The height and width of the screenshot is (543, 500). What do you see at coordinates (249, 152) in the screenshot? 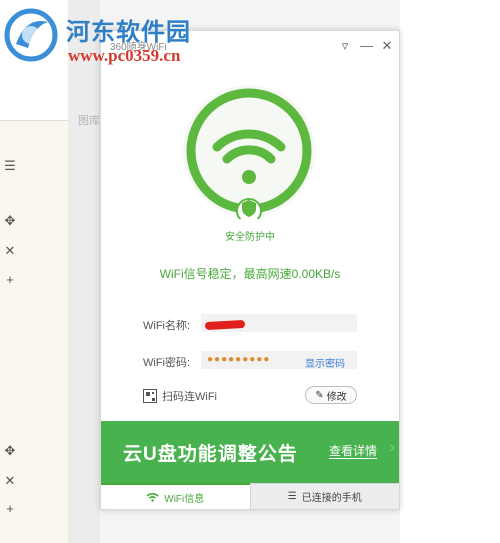
I see `wifi-status-icon` at bounding box center [249, 152].